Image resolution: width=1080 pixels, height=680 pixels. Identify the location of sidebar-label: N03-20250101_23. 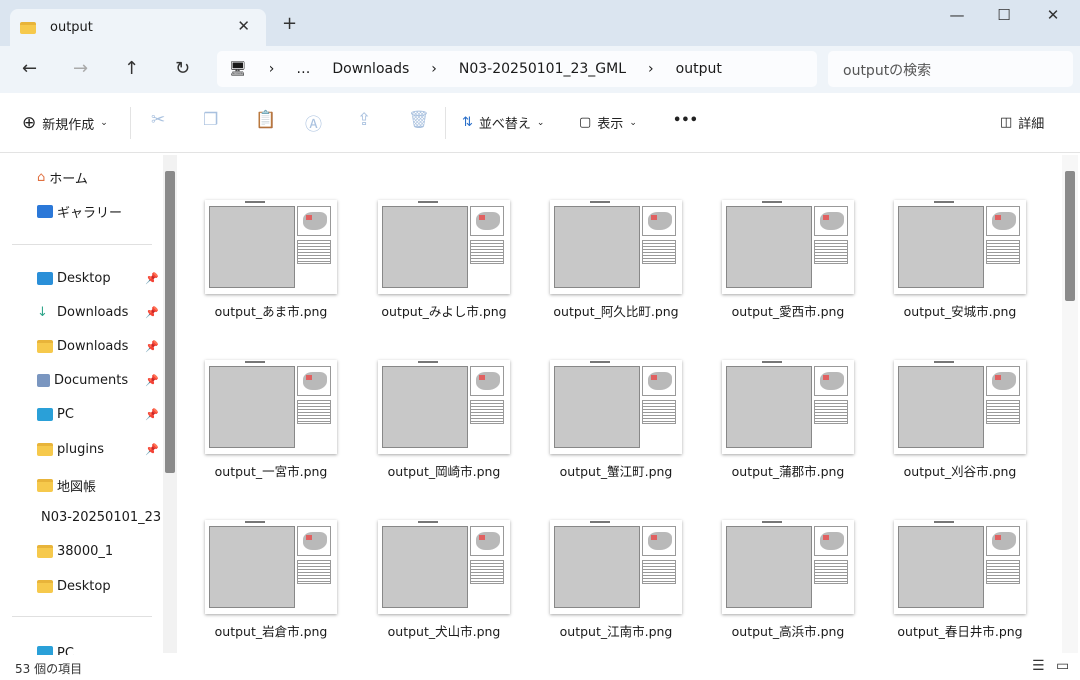
(101, 517).